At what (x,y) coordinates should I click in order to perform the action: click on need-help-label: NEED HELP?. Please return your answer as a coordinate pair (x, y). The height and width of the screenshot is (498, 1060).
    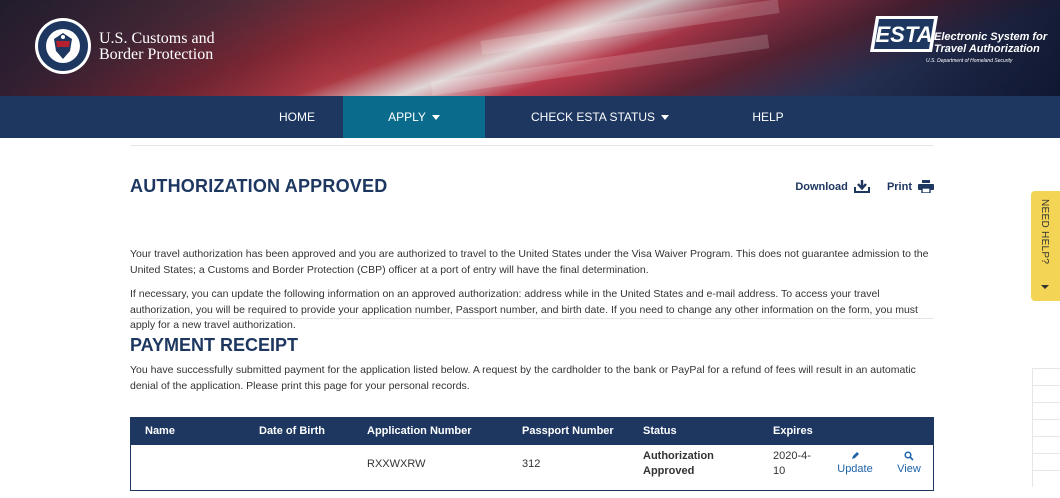
    Looking at the image, I should click on (1044, 232).